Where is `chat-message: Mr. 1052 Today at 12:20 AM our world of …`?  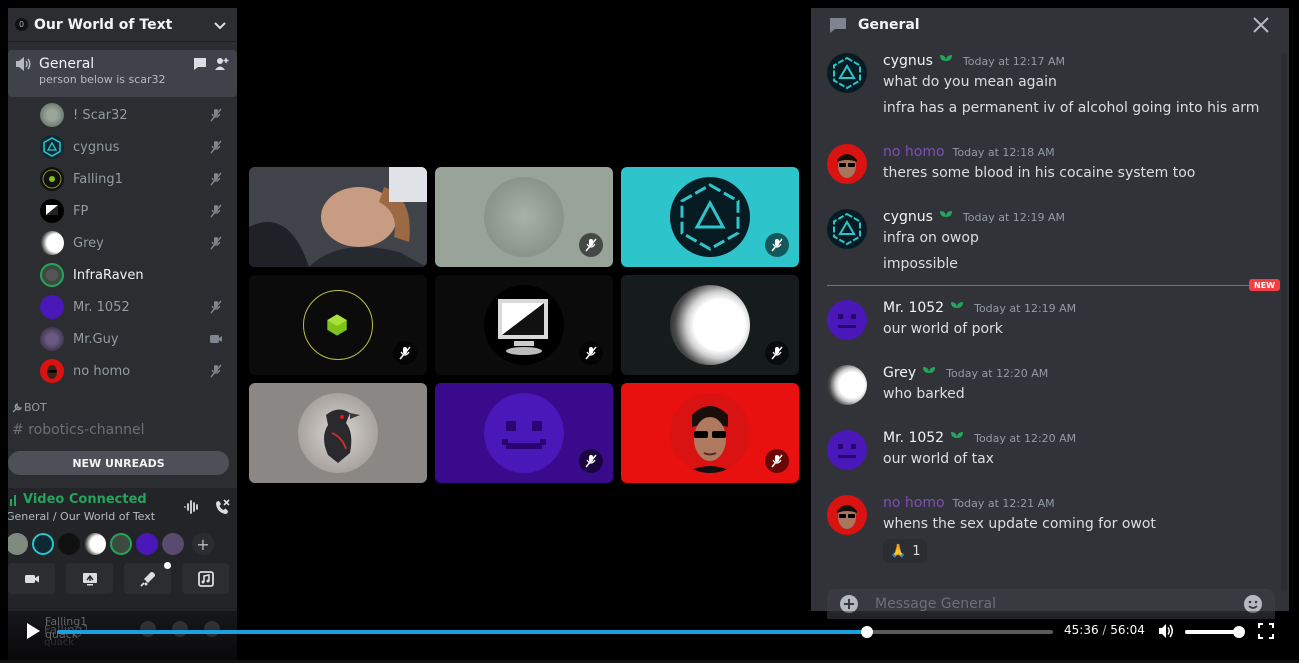
chat-message: Mr. 1052 Today at 12:20 AM our world of … is located at coordinates (1047, 449).